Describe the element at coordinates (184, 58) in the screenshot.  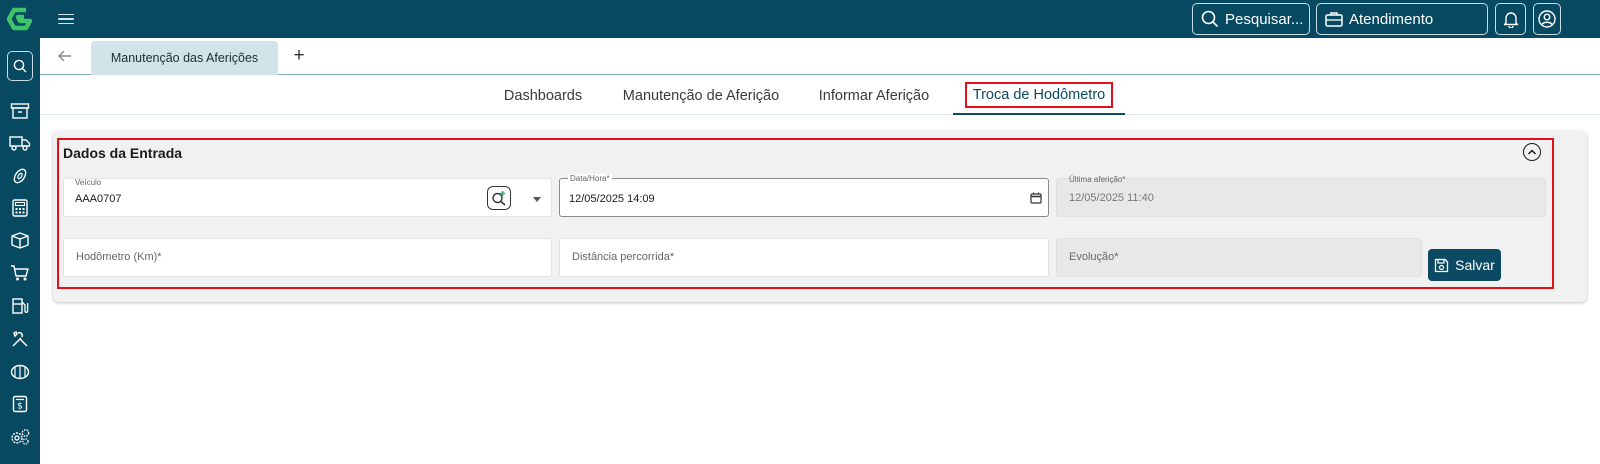
I see `tab-manutencao-afericoes: Manutenção das Aferições` at that location.